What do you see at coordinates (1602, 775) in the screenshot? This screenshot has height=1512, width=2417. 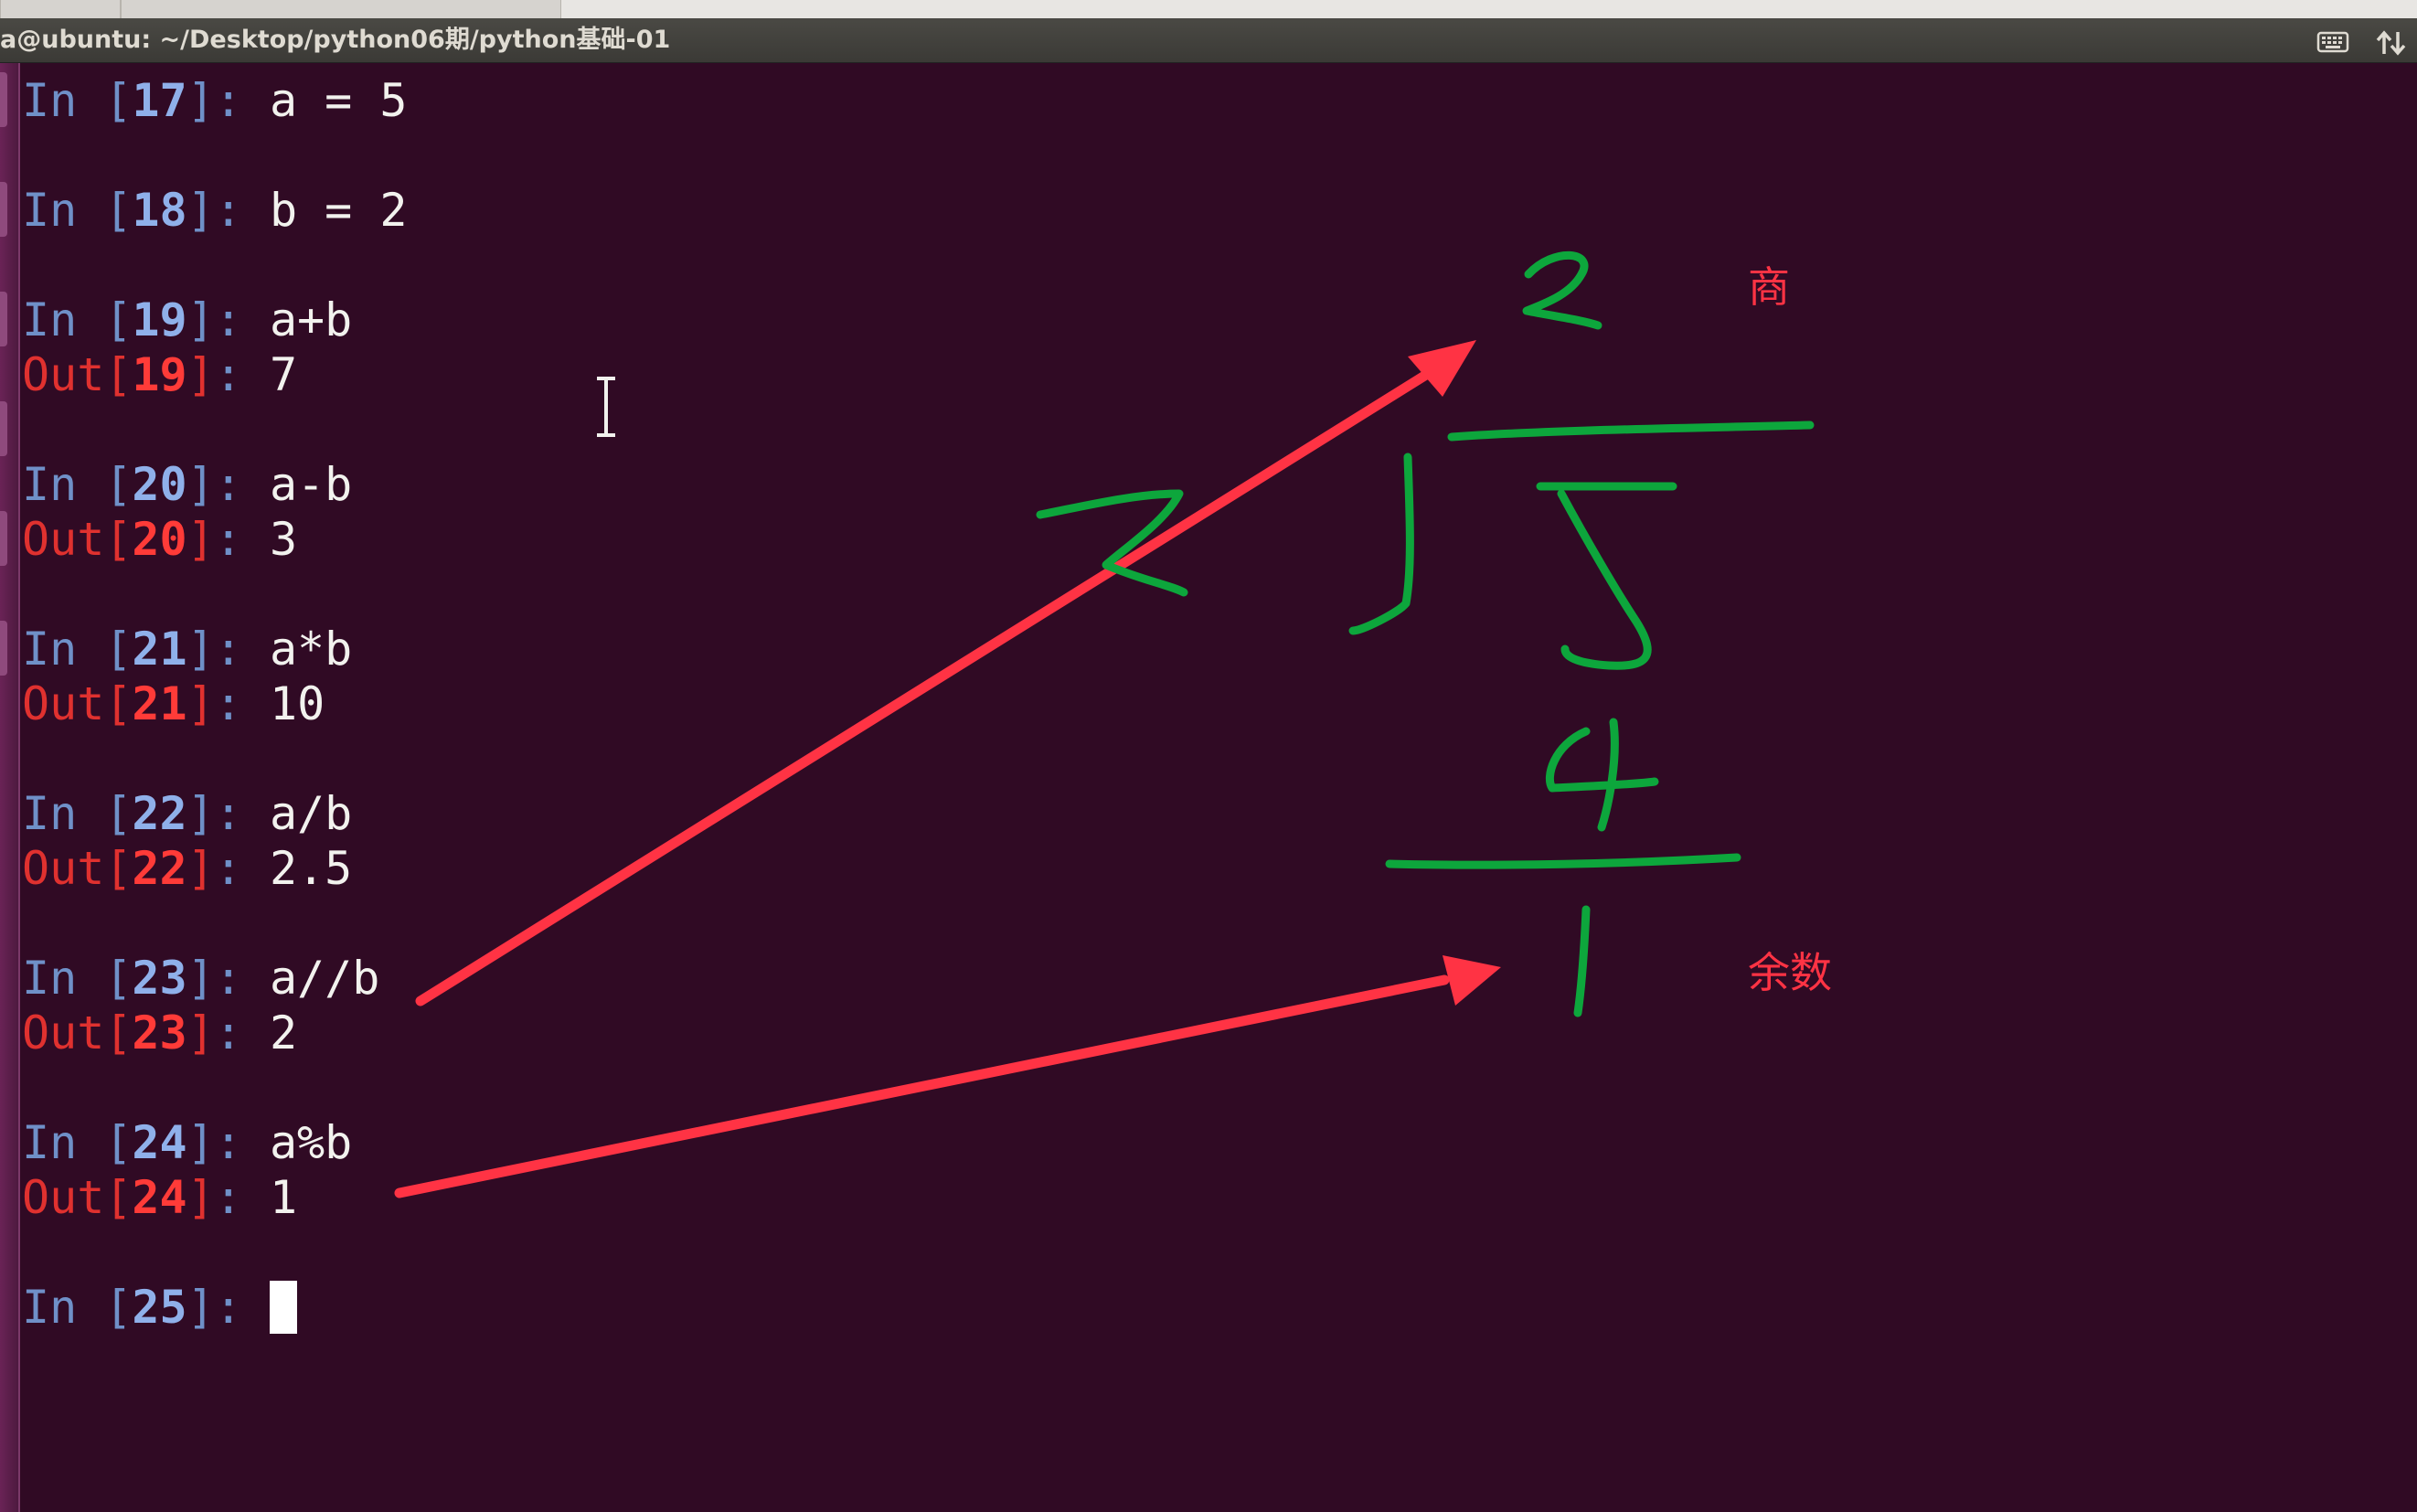 I see `product-digit` at bounding box center [1602, 775].